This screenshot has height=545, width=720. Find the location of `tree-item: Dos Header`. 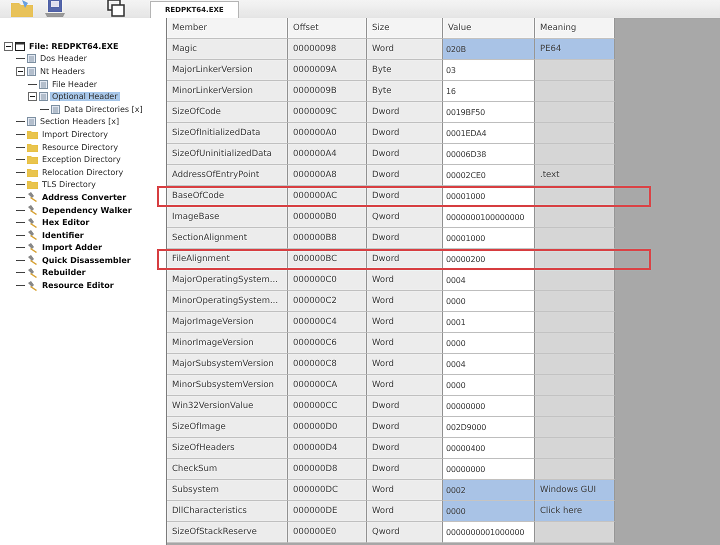

tree-item: Dos Header is located at coordinates (63, 59).